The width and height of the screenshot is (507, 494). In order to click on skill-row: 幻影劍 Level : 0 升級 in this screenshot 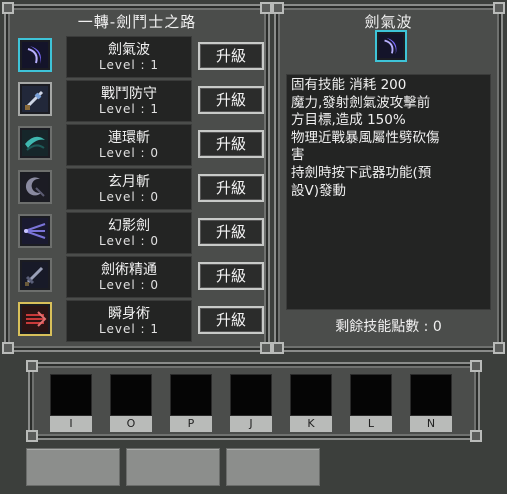, I will do `click(143, 233)`.